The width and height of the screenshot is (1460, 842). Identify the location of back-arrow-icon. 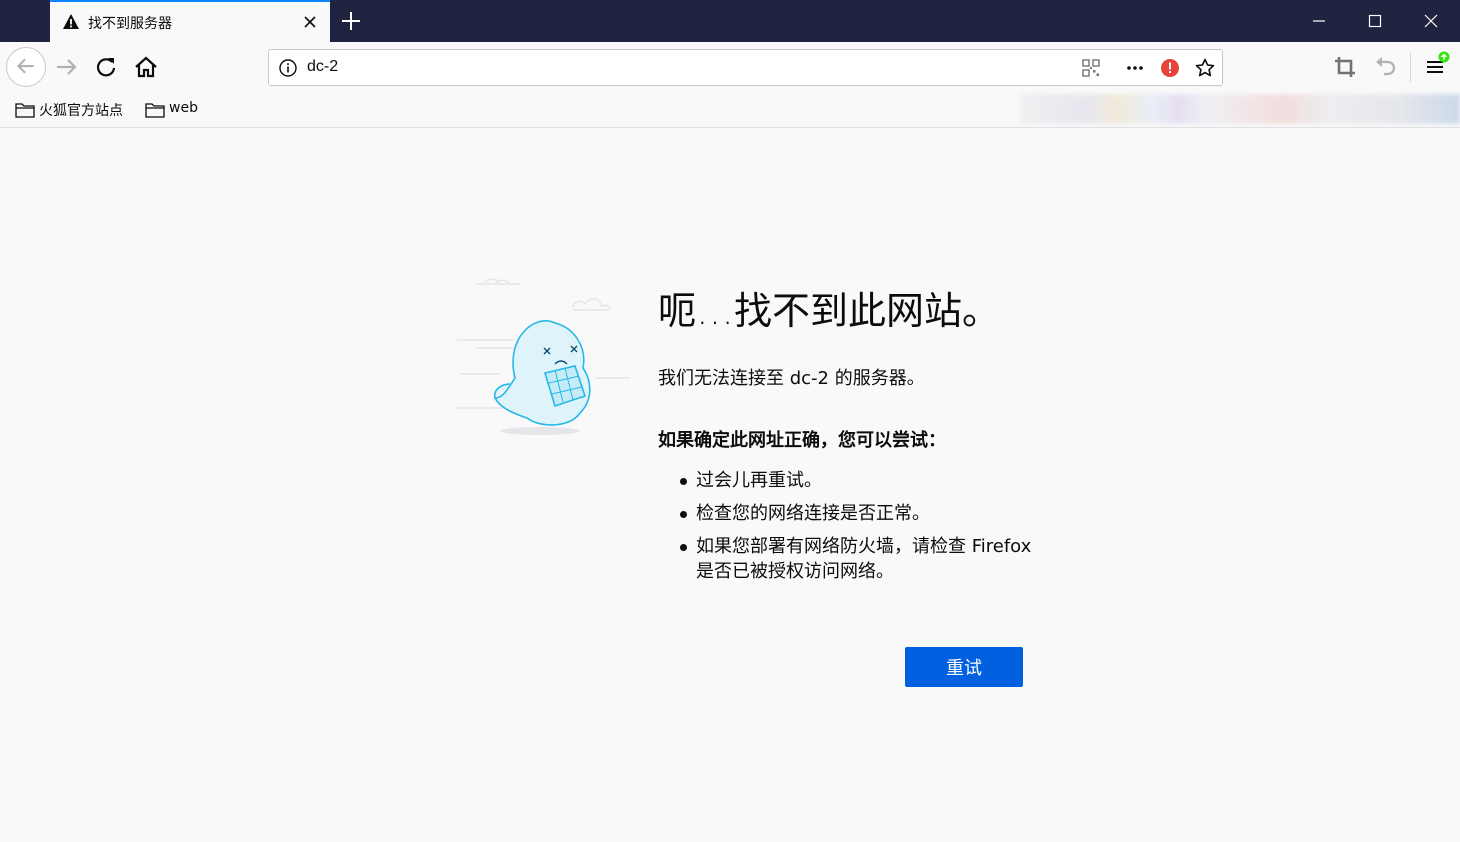
(25, 66).